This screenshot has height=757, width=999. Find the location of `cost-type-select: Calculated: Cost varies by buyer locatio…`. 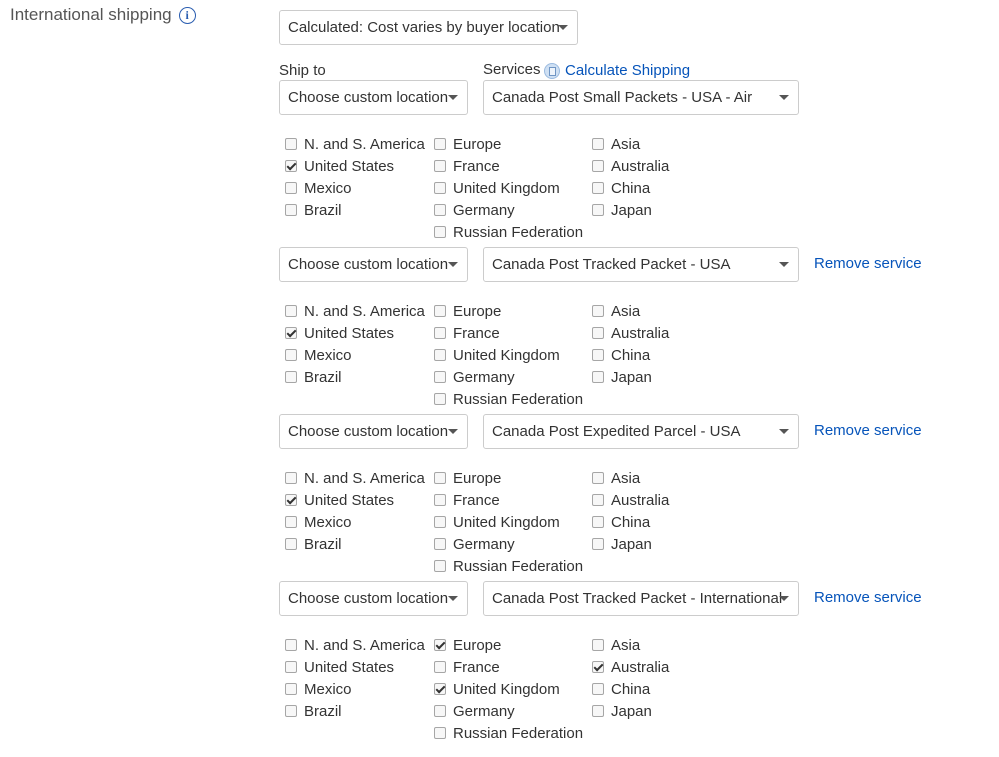

cost-type-select: Calculated: Cost varies by buyer locatio… is located at coordinates (428, 27).